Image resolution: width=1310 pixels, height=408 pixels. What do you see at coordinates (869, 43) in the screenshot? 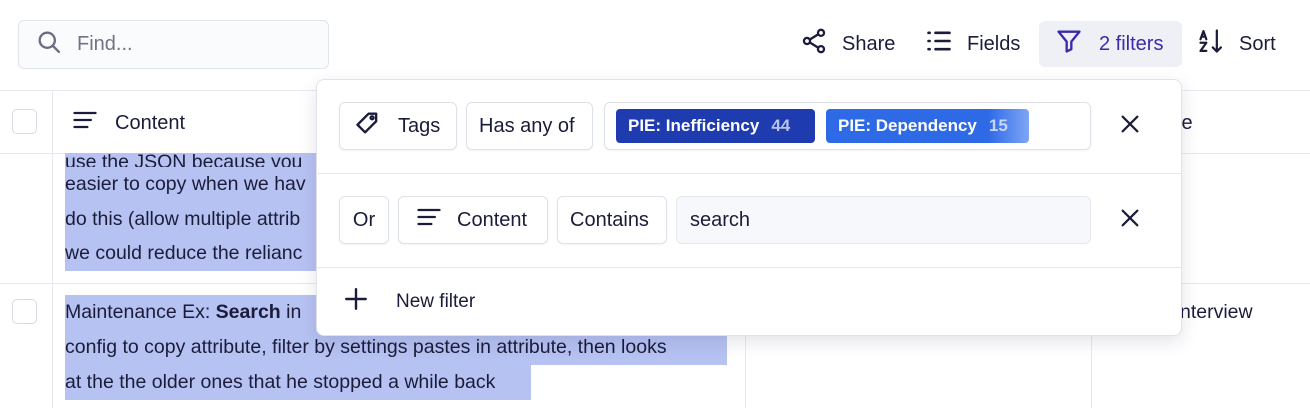
I see `share-label: Share` at bounding box center [869, 43].